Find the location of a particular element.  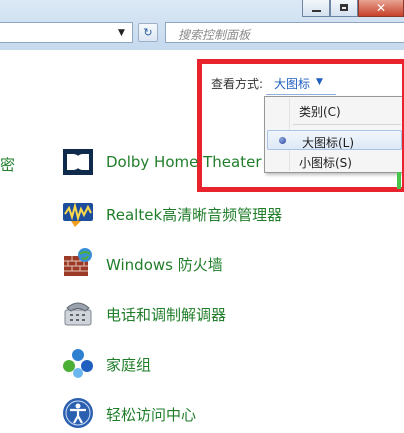

homegroup-icon is located at coordinates (78, 363).